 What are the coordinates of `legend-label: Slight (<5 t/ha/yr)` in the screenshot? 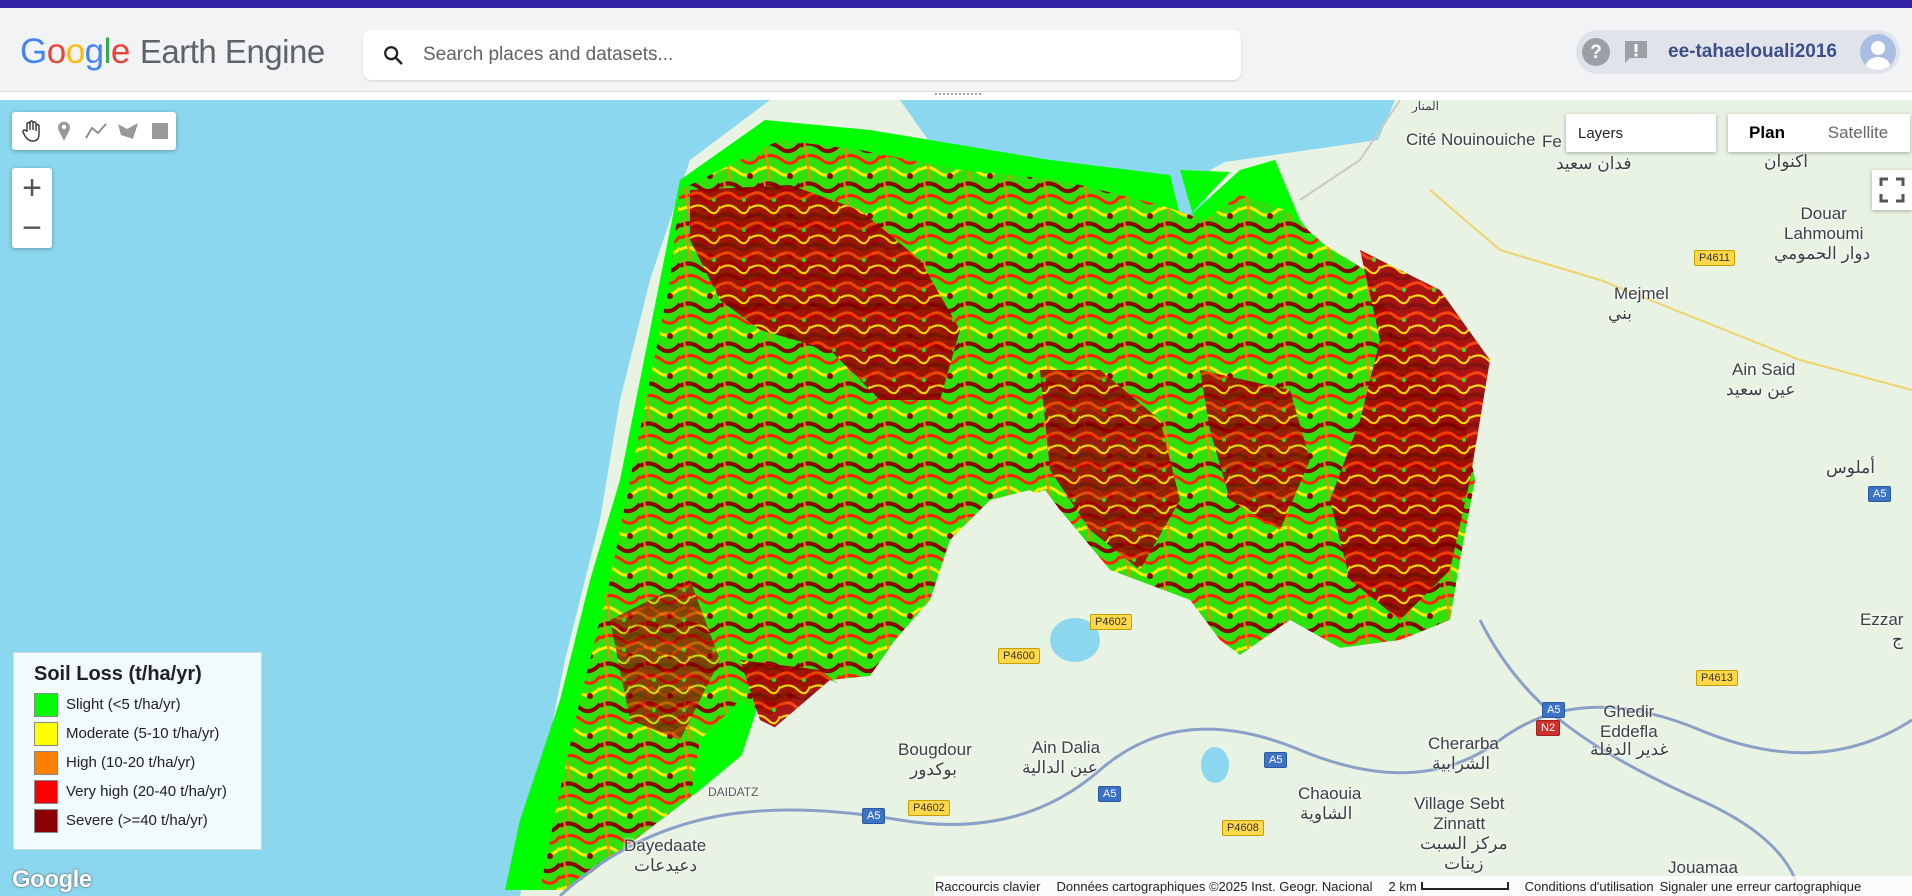 It's located at (123, 704).